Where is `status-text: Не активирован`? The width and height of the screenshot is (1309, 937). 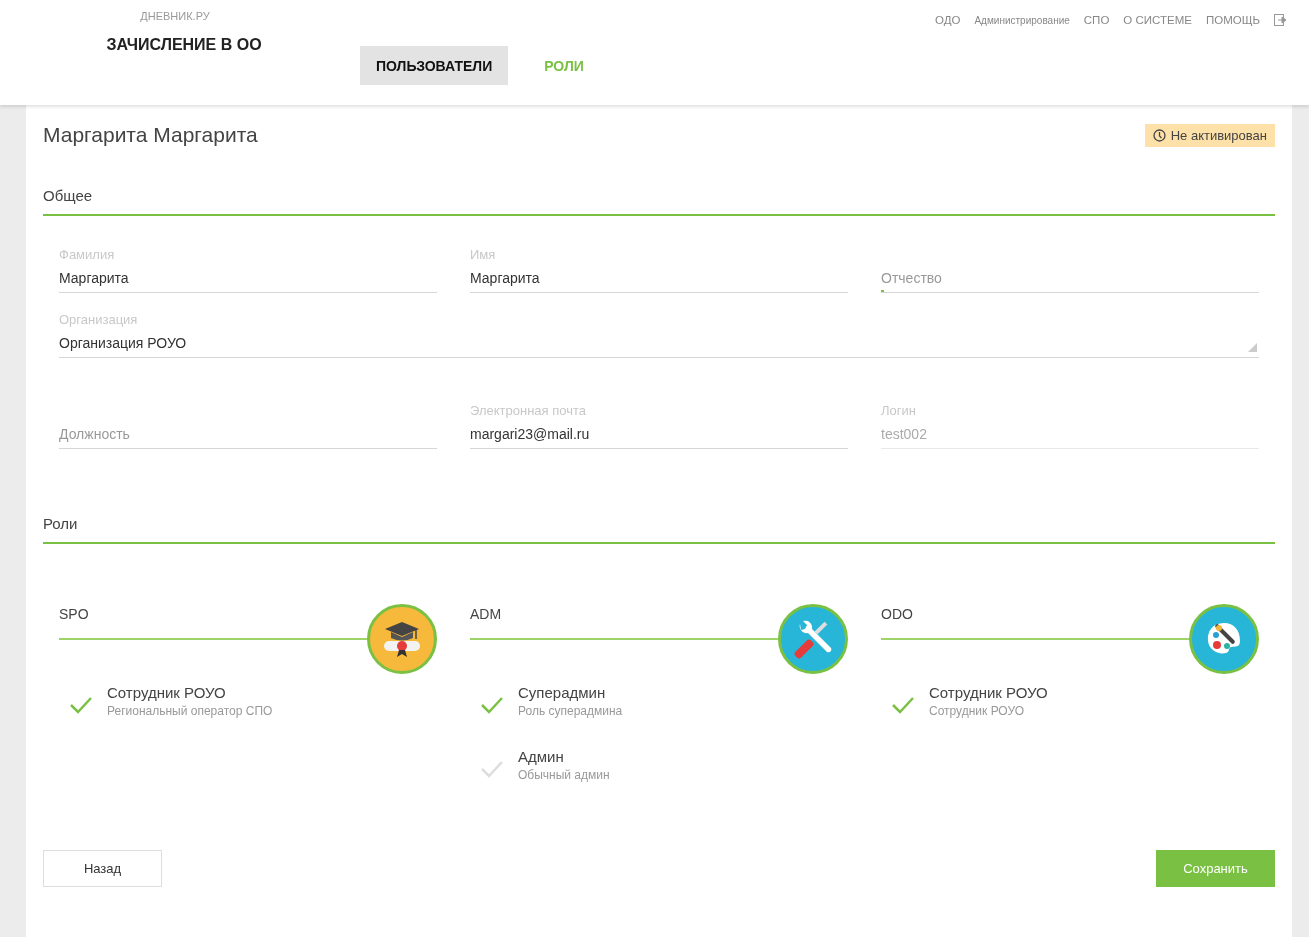
status-text: Не активирован is located at coordinates (1218, 135).